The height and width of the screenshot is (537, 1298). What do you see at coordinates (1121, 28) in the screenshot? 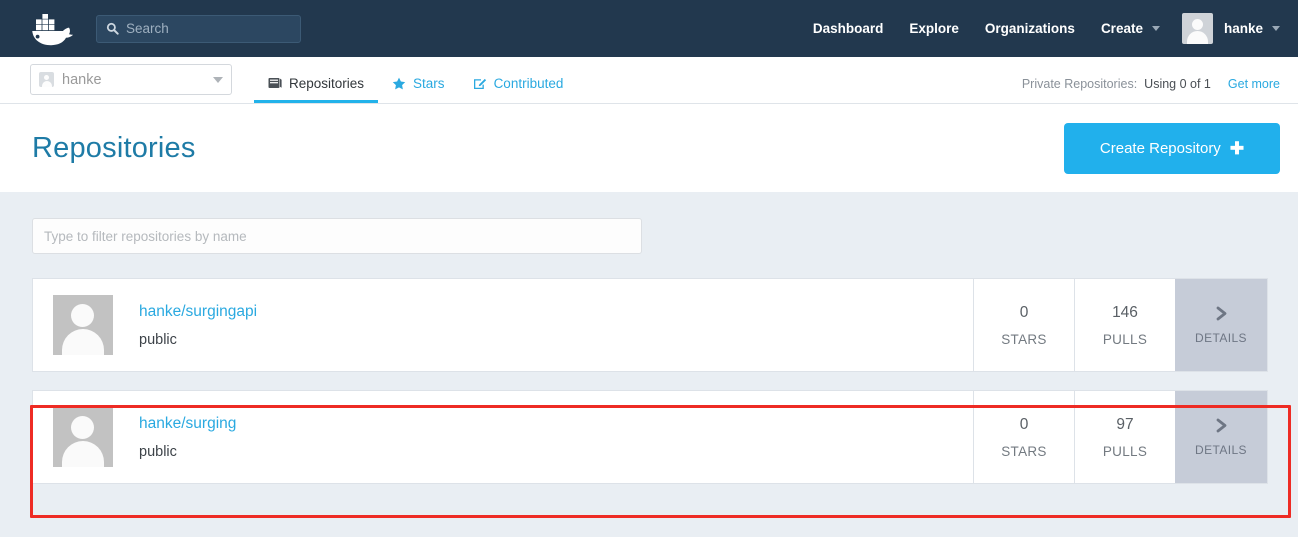
I see `create-menu-label: Create` at bounding box center [1121, 28].